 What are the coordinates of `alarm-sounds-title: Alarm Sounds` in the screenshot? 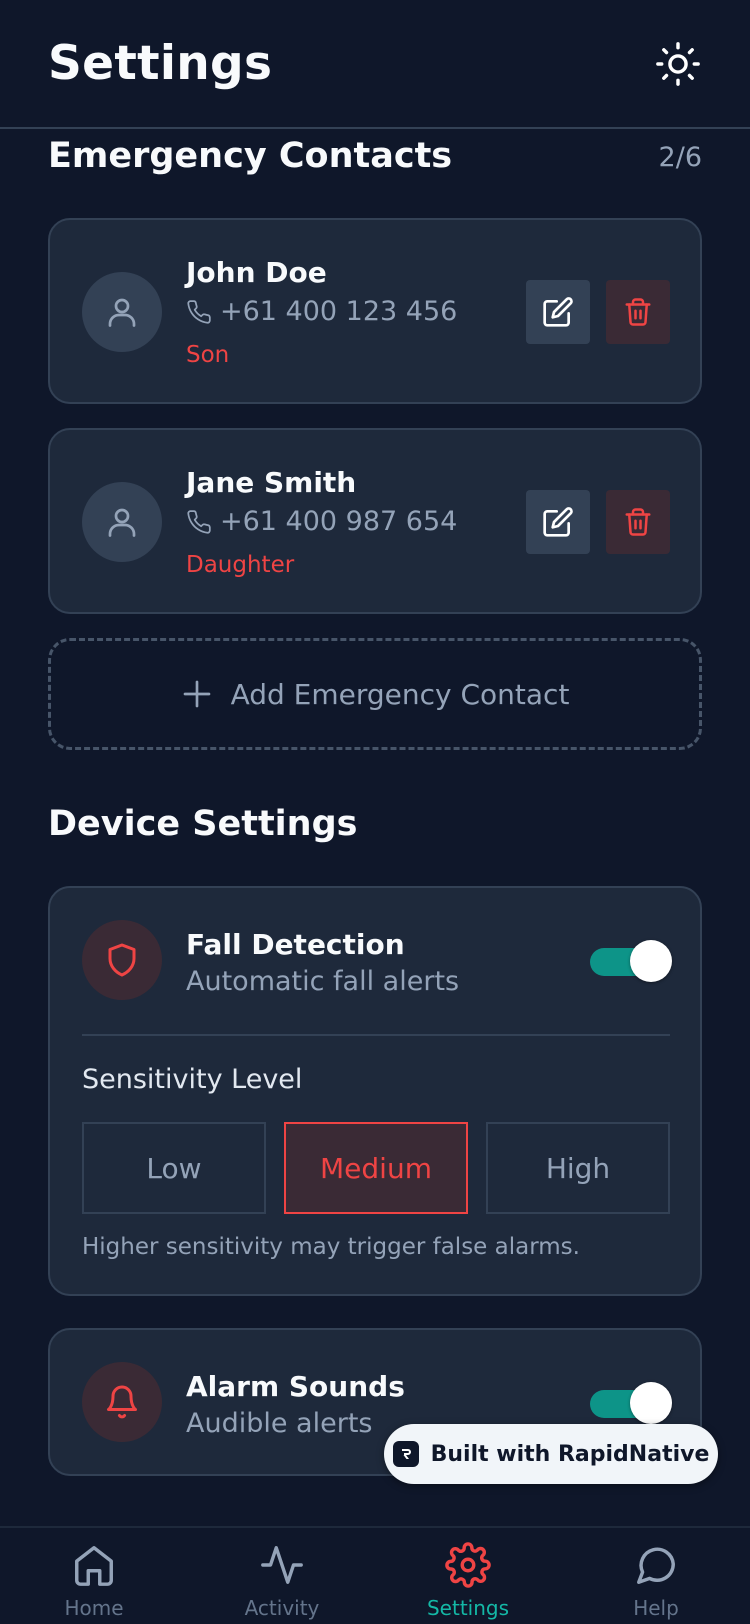 It's located at (295, 1386).